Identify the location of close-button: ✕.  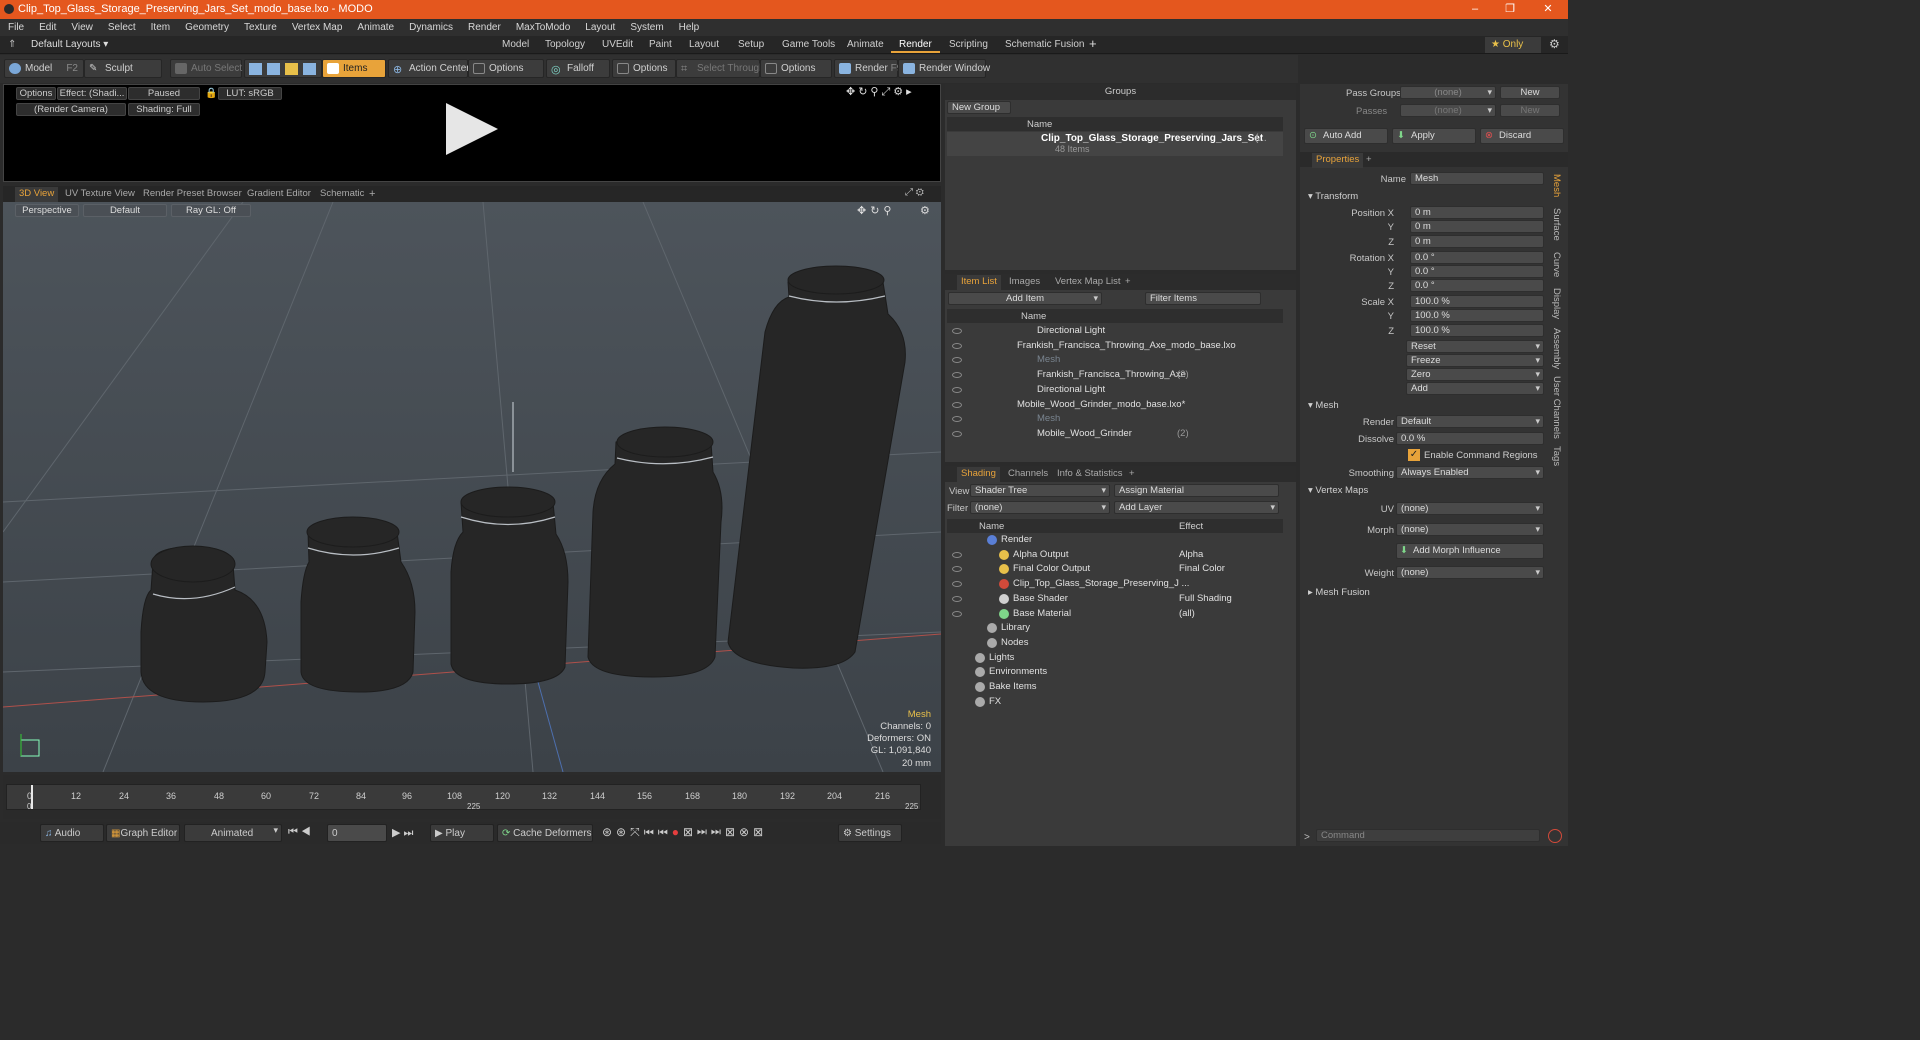
(1548, 9).